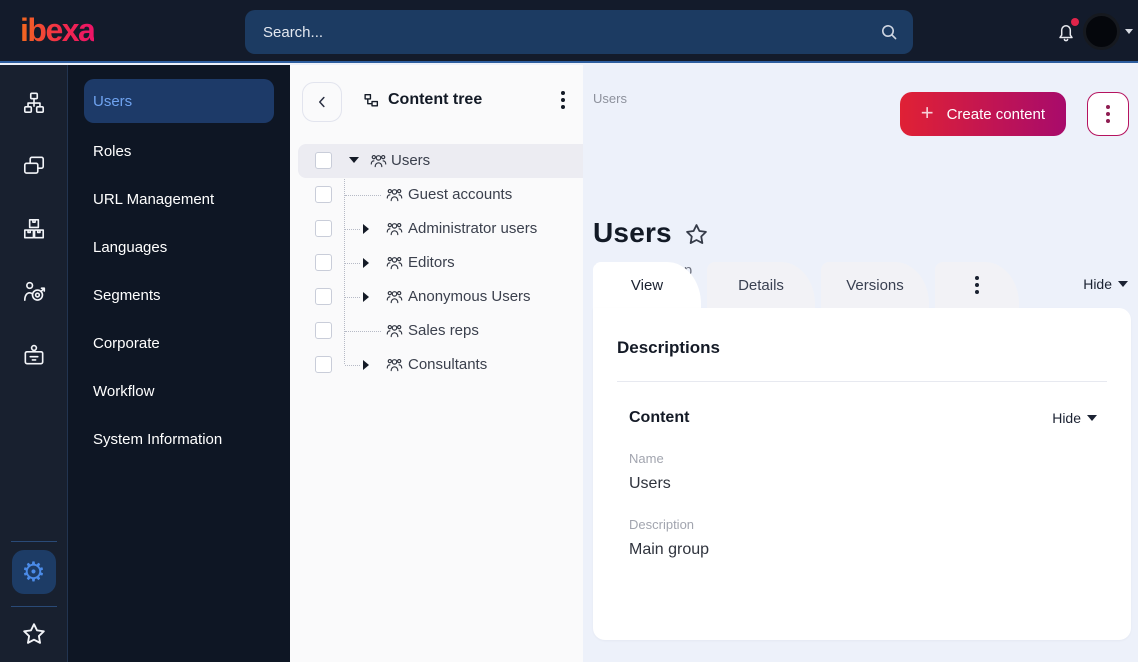  I want to click on chevron-left-icon, so click(322, 102).